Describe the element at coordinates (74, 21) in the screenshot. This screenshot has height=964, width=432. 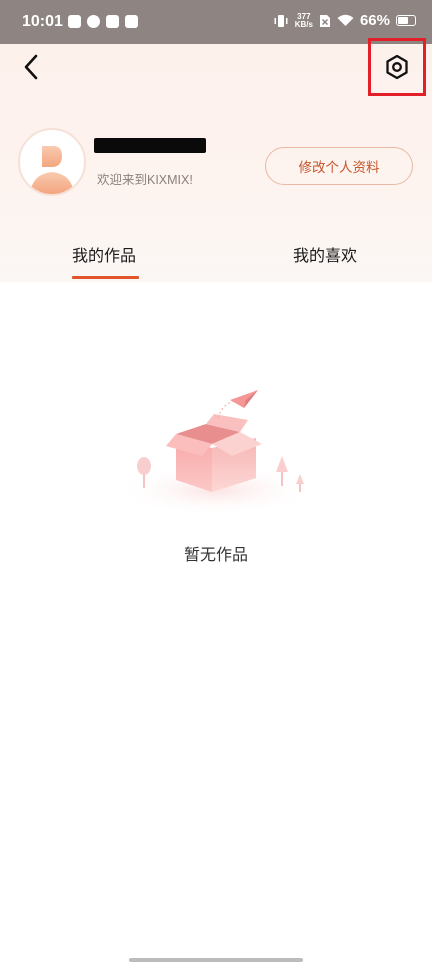
I see `calendar-notification-icon` at that location.